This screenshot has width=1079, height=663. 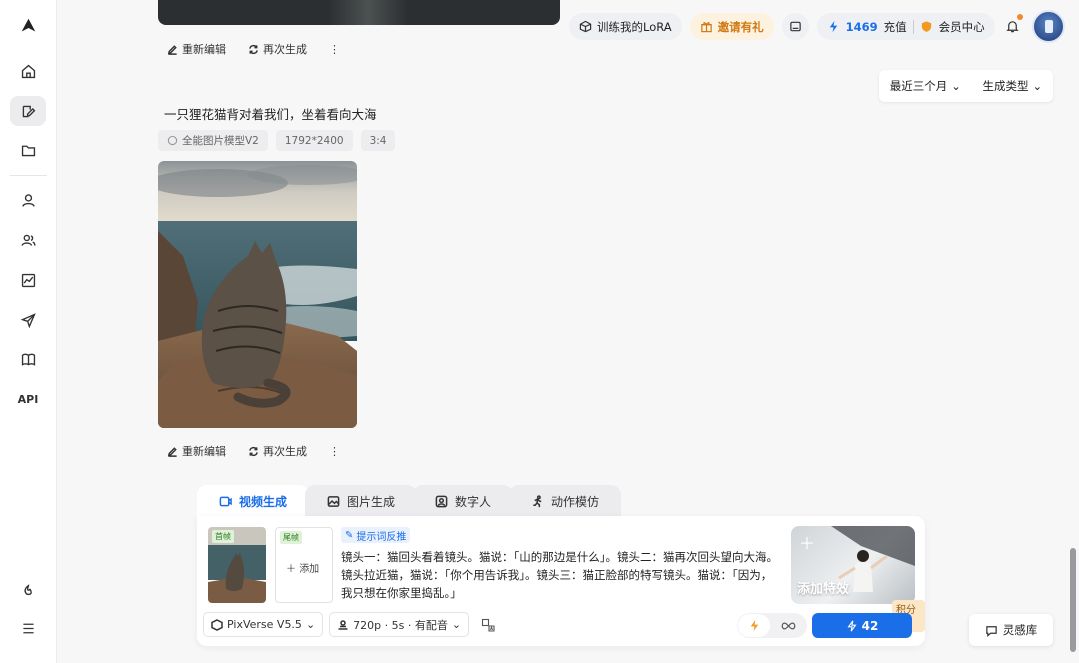 I want to click on add-frame: ＋ 添加, so click(x=302, y=567).